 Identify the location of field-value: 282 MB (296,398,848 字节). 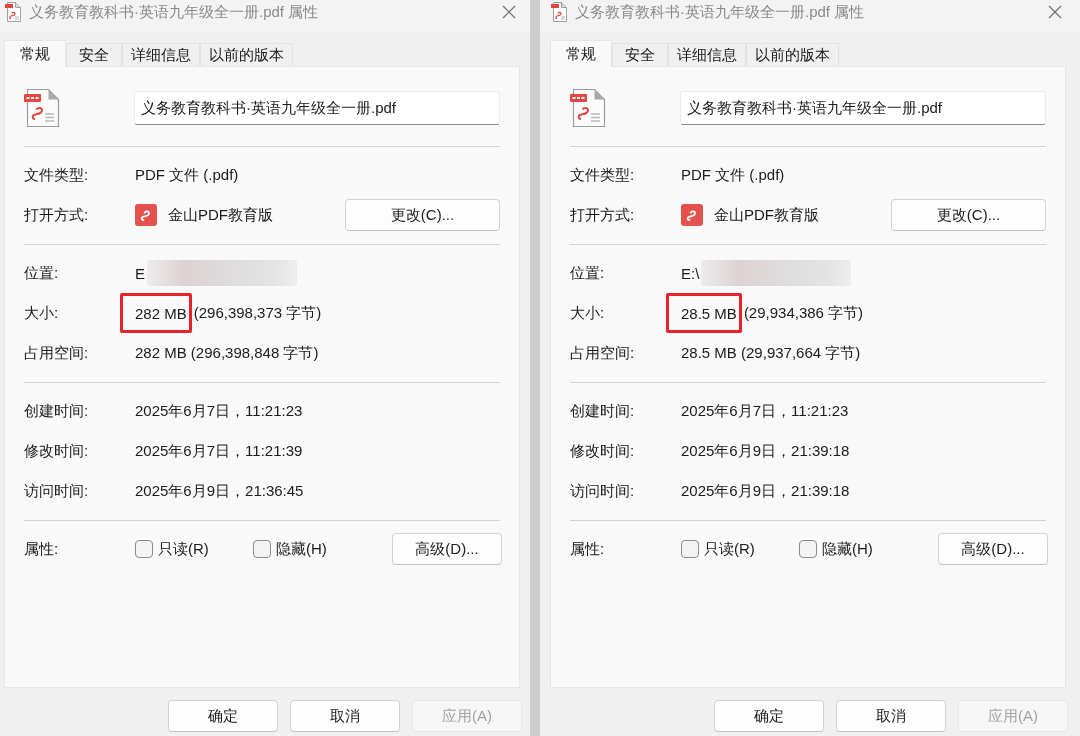
(227, 353).